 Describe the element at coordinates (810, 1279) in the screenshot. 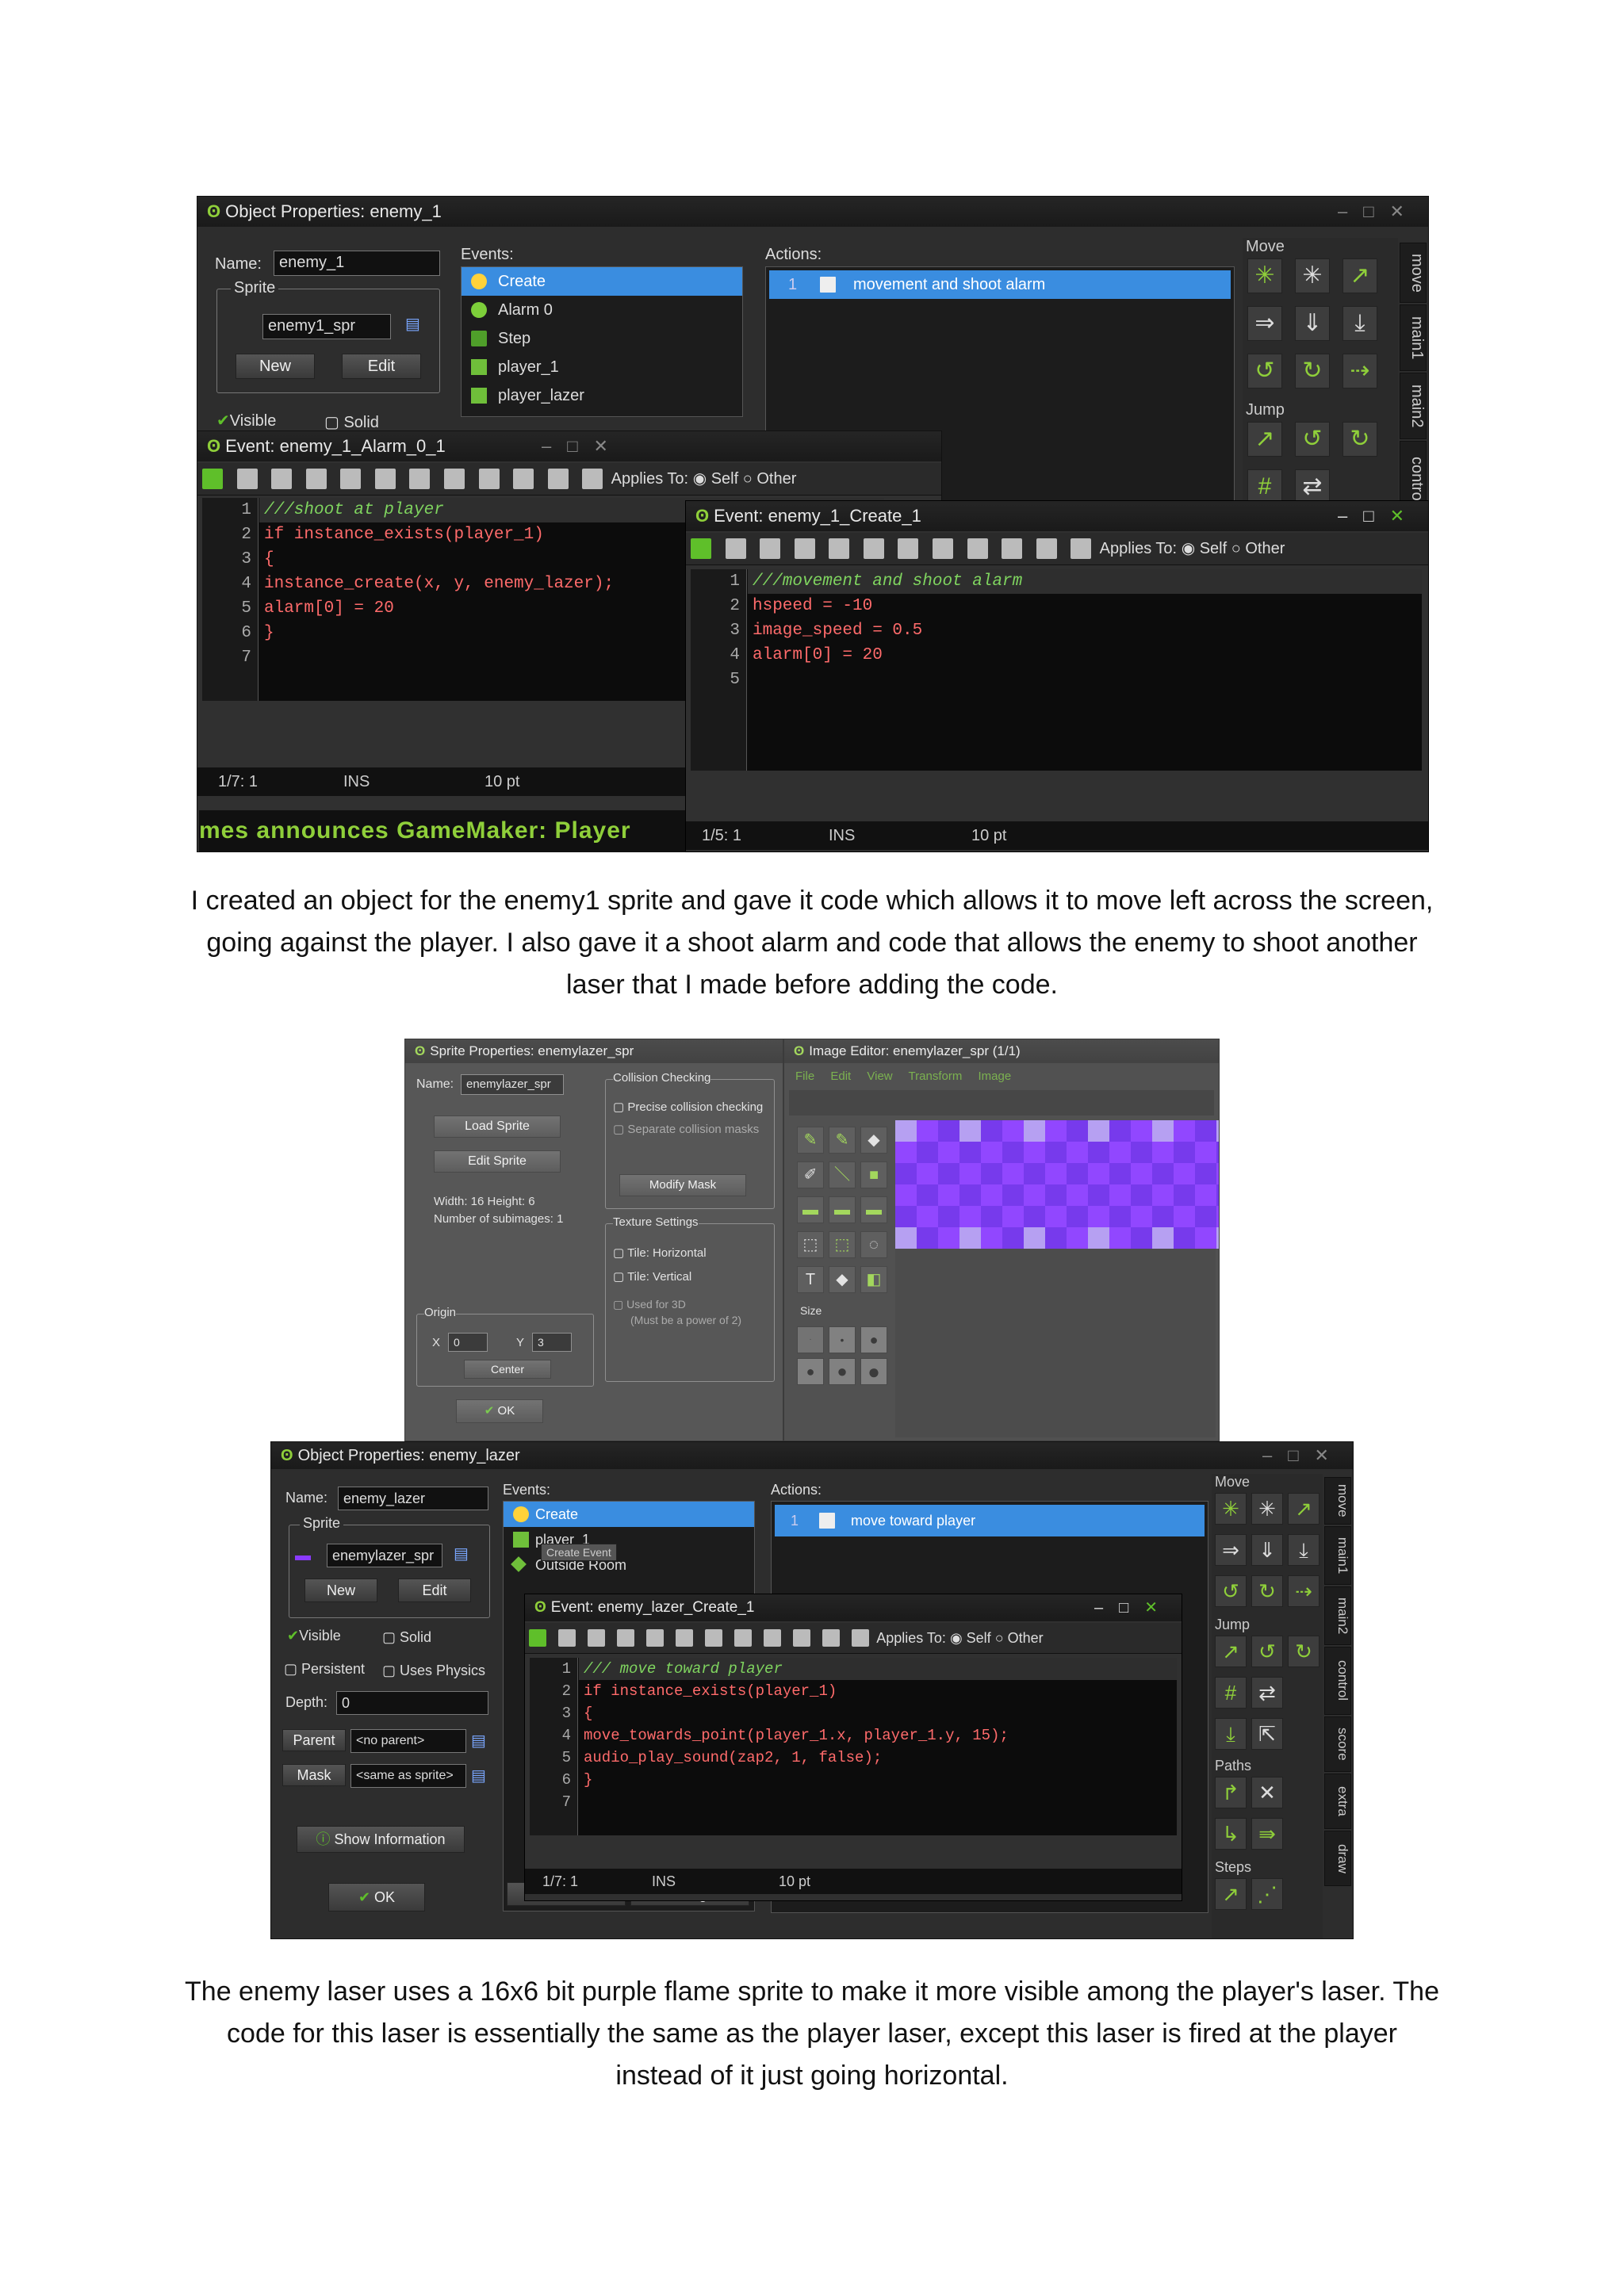

I see `text-icon: T` at that location.